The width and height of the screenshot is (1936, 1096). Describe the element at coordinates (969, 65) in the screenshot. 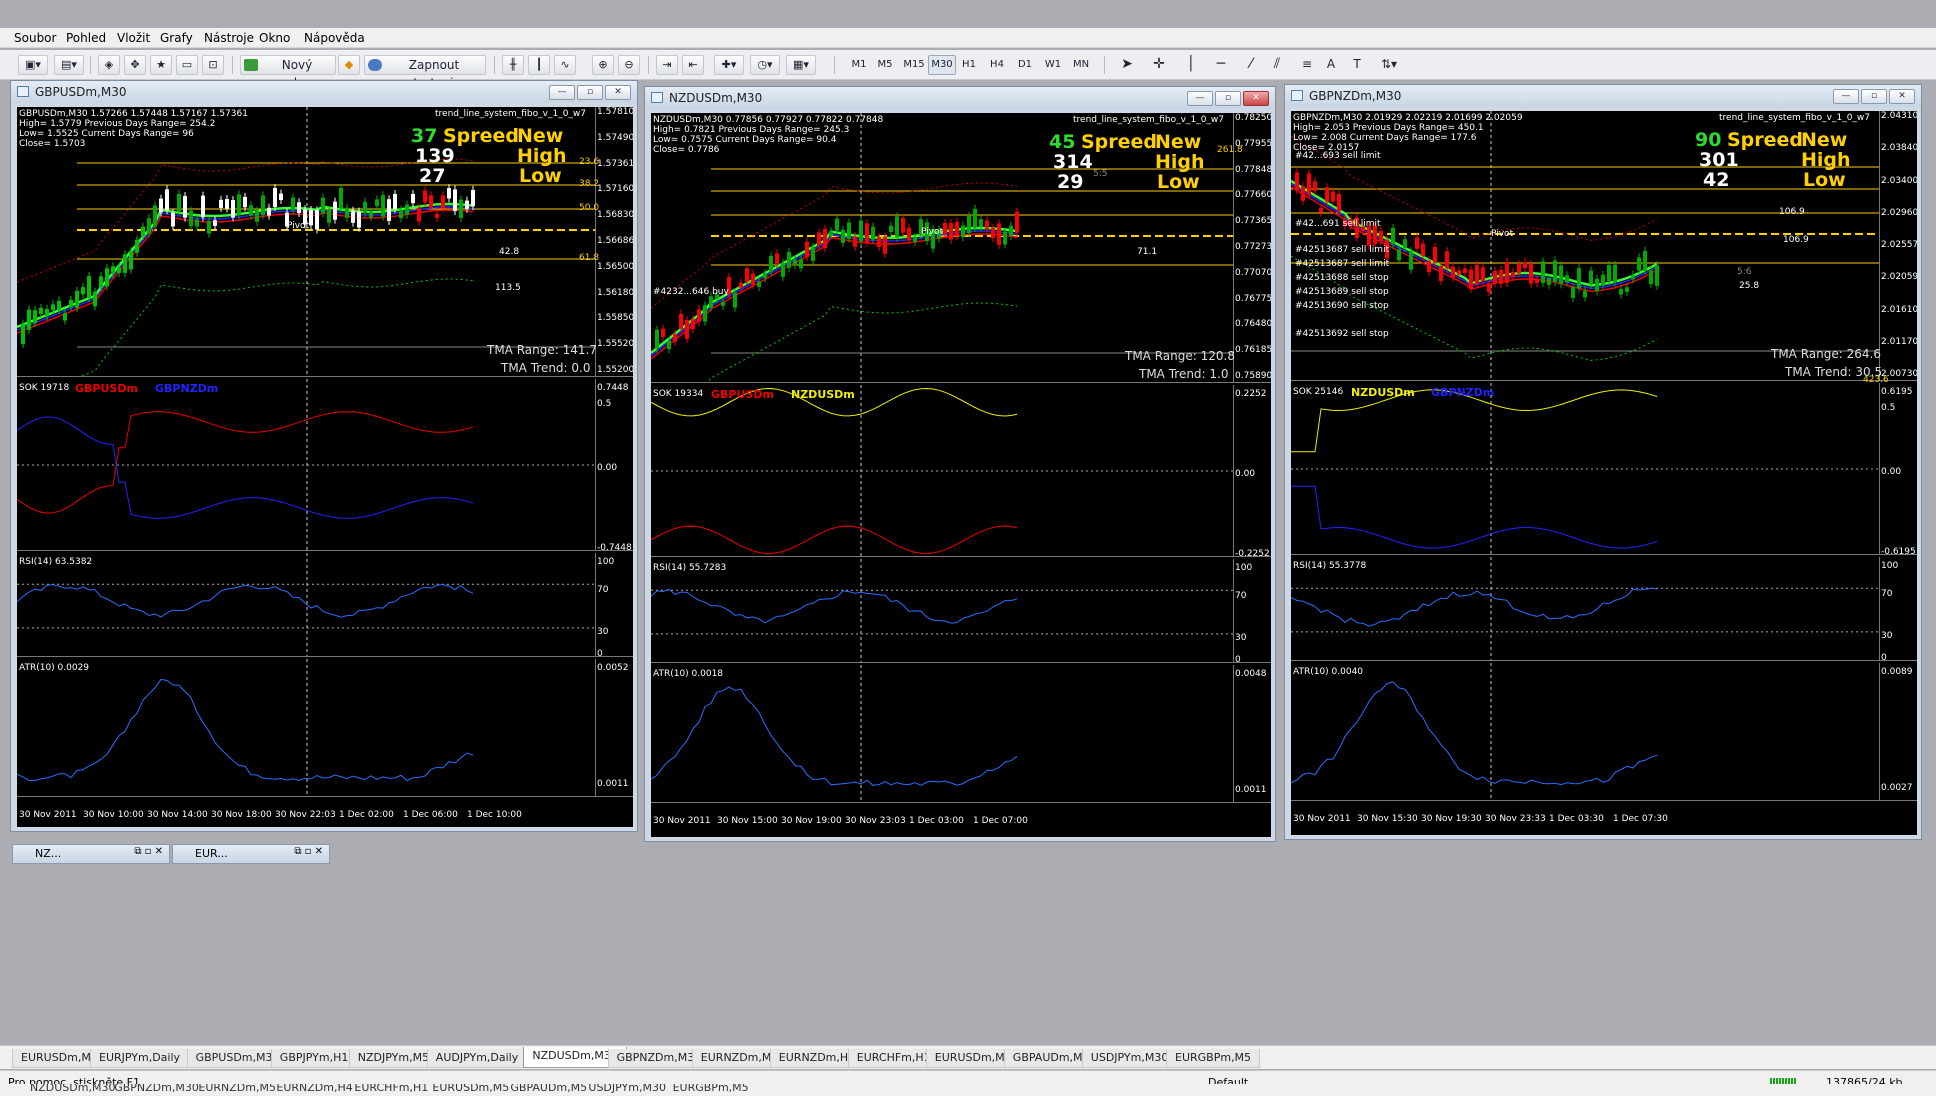

I see `timeframe-h1: H1` at that location.